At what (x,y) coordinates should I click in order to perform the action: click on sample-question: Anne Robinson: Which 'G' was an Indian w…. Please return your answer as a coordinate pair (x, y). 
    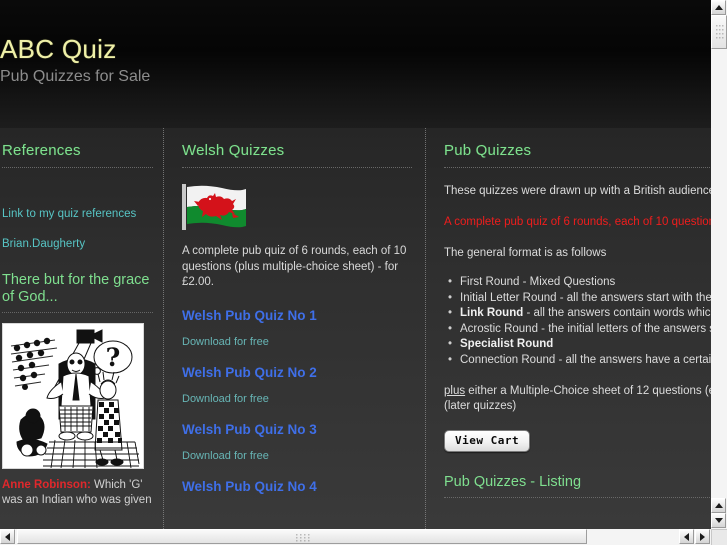
    Looking at the image, I should click on (77, 493).